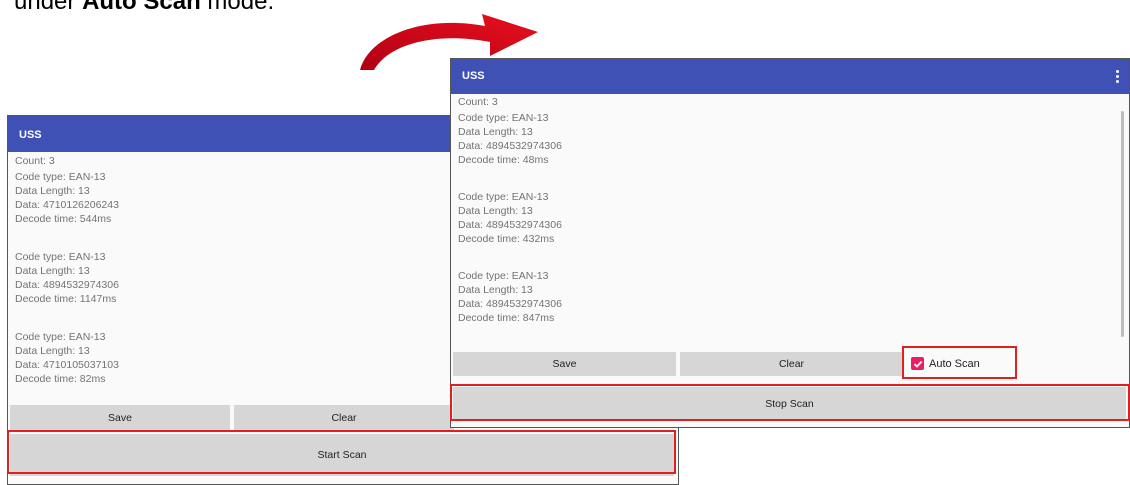 The width and height of the screenshot is (1130, 485). Describe the element at coordinates (506, 318) in the screenshot. I see `decode-time: Decode time: 847ms` at that location.